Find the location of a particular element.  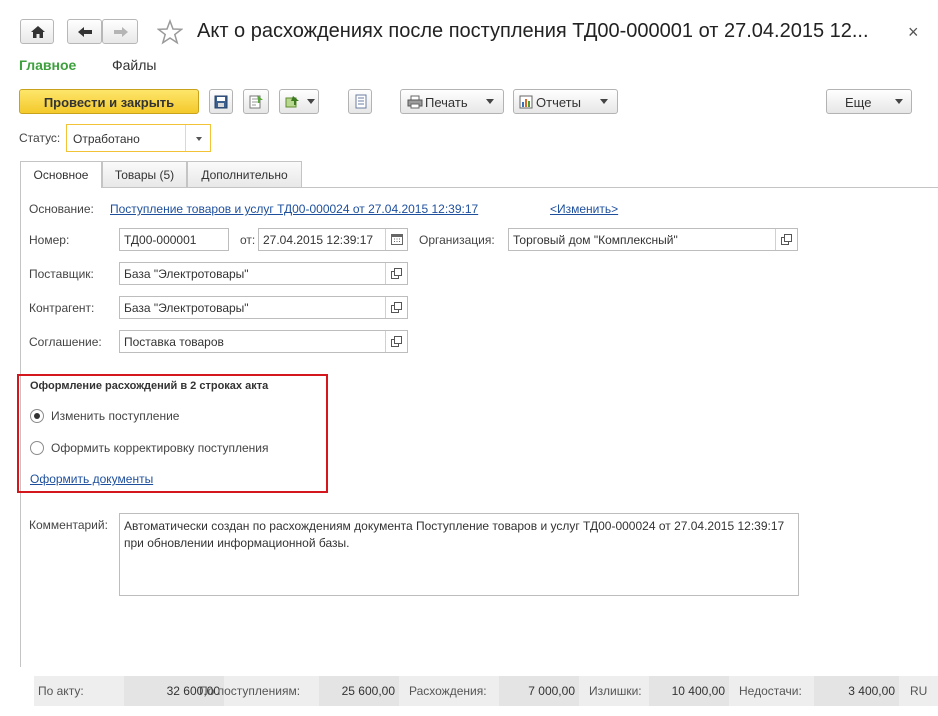

open-supplier-button is located at coordinates (396, 273).